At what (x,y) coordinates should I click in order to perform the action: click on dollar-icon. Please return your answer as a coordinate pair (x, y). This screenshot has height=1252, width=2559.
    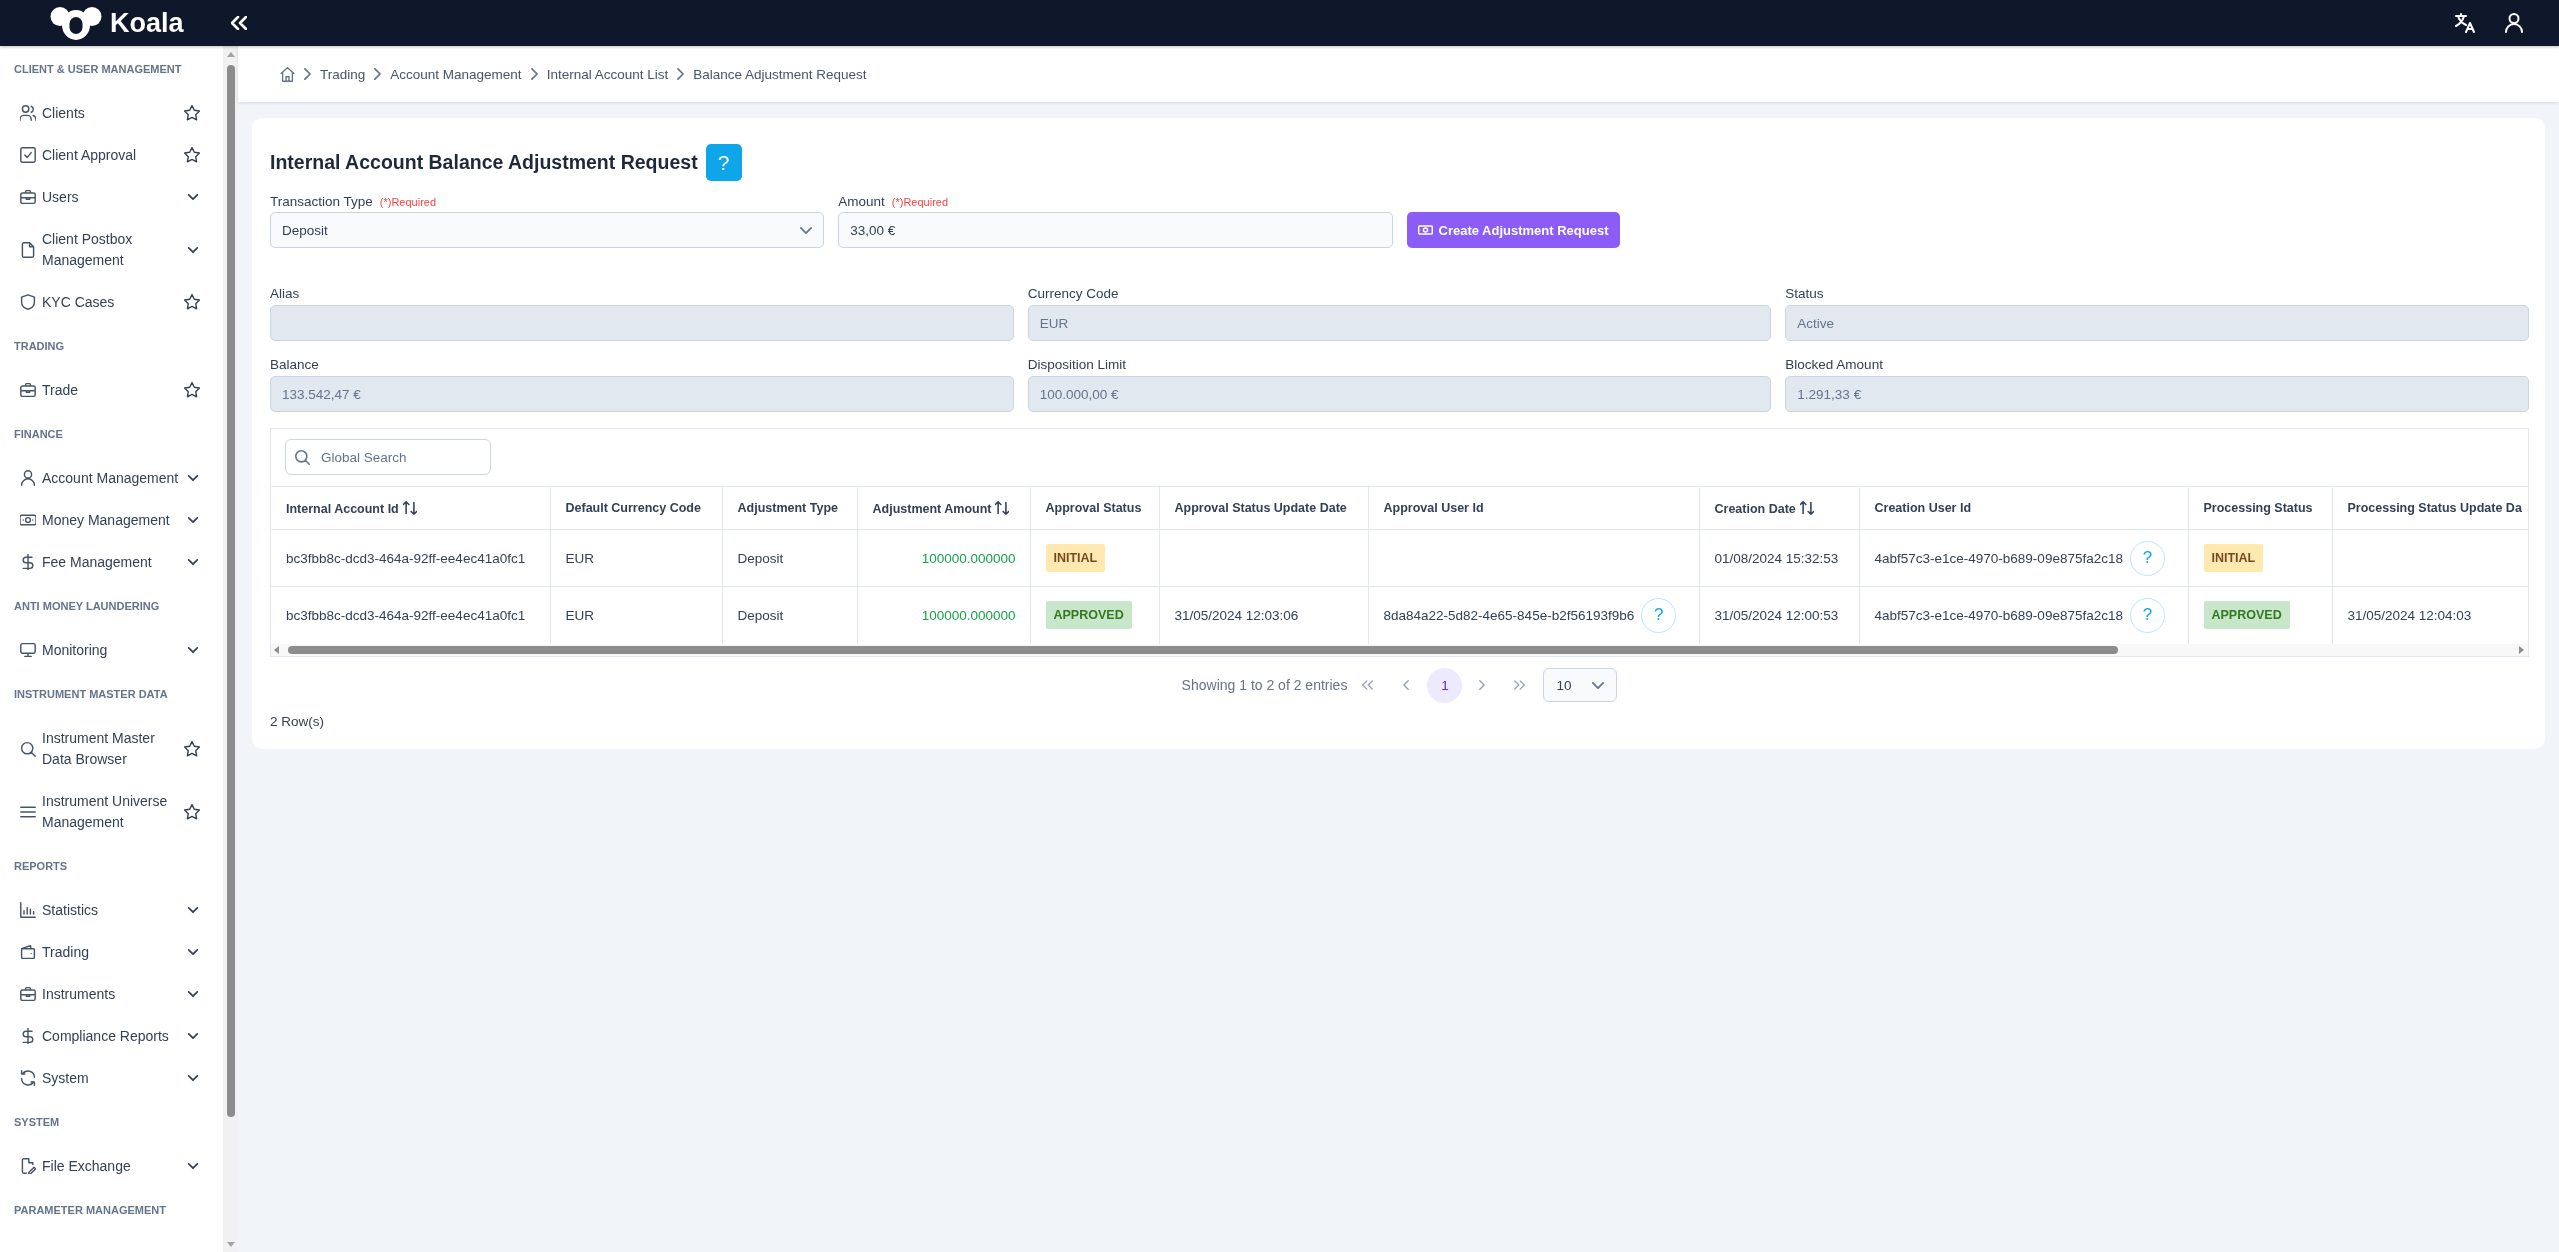
    Looking at the image, I should click on (28, 562).